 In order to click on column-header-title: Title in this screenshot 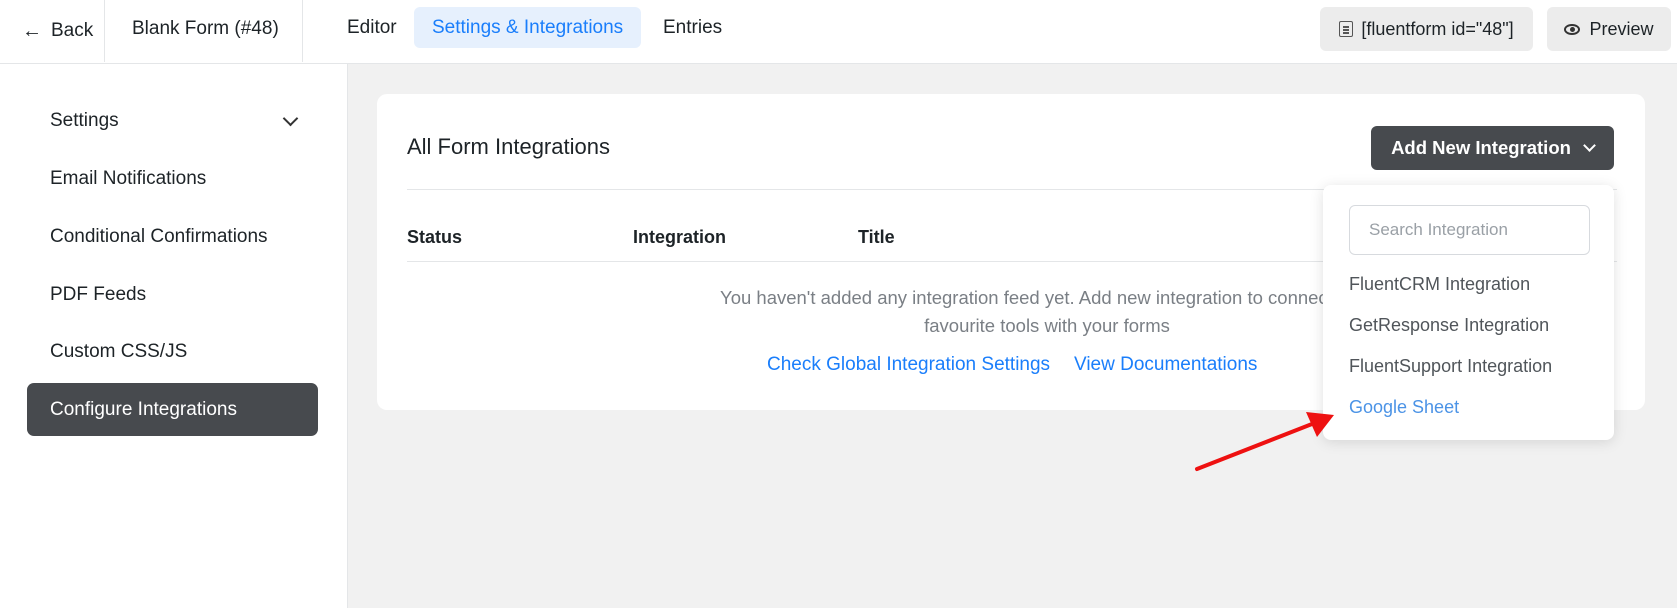, I will do `click(876, 237)`.